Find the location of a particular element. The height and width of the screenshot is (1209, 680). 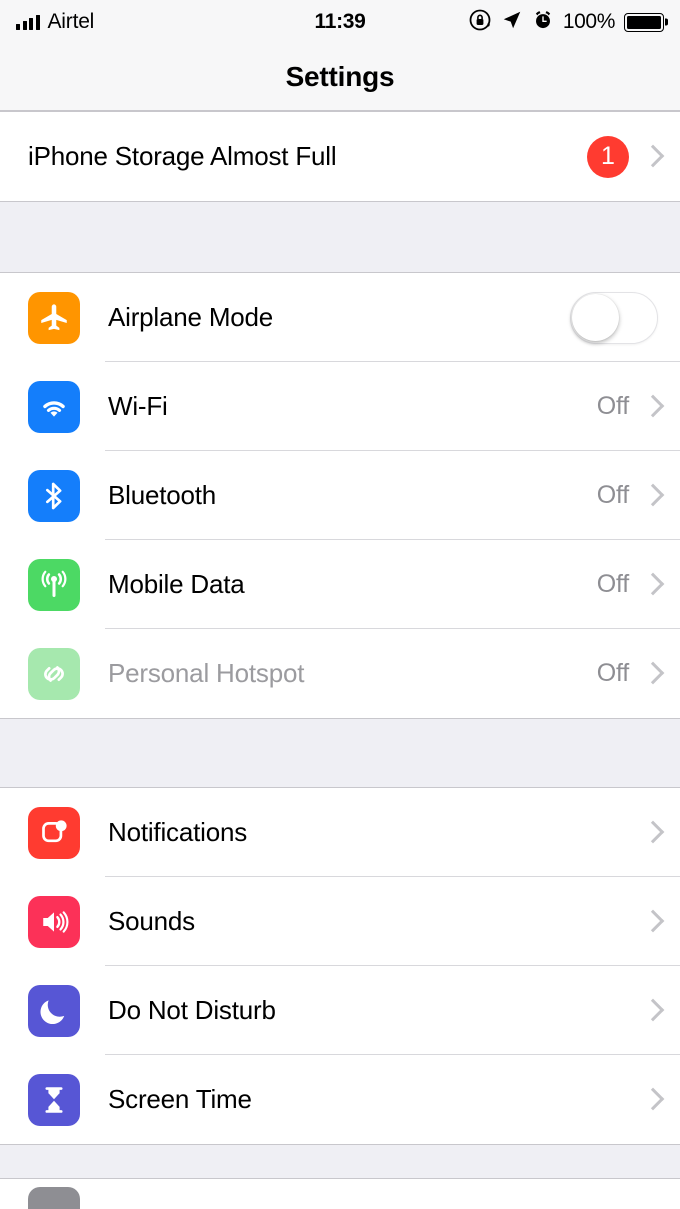

row-label: Airplane Mode is located at coordinates (191, 317).